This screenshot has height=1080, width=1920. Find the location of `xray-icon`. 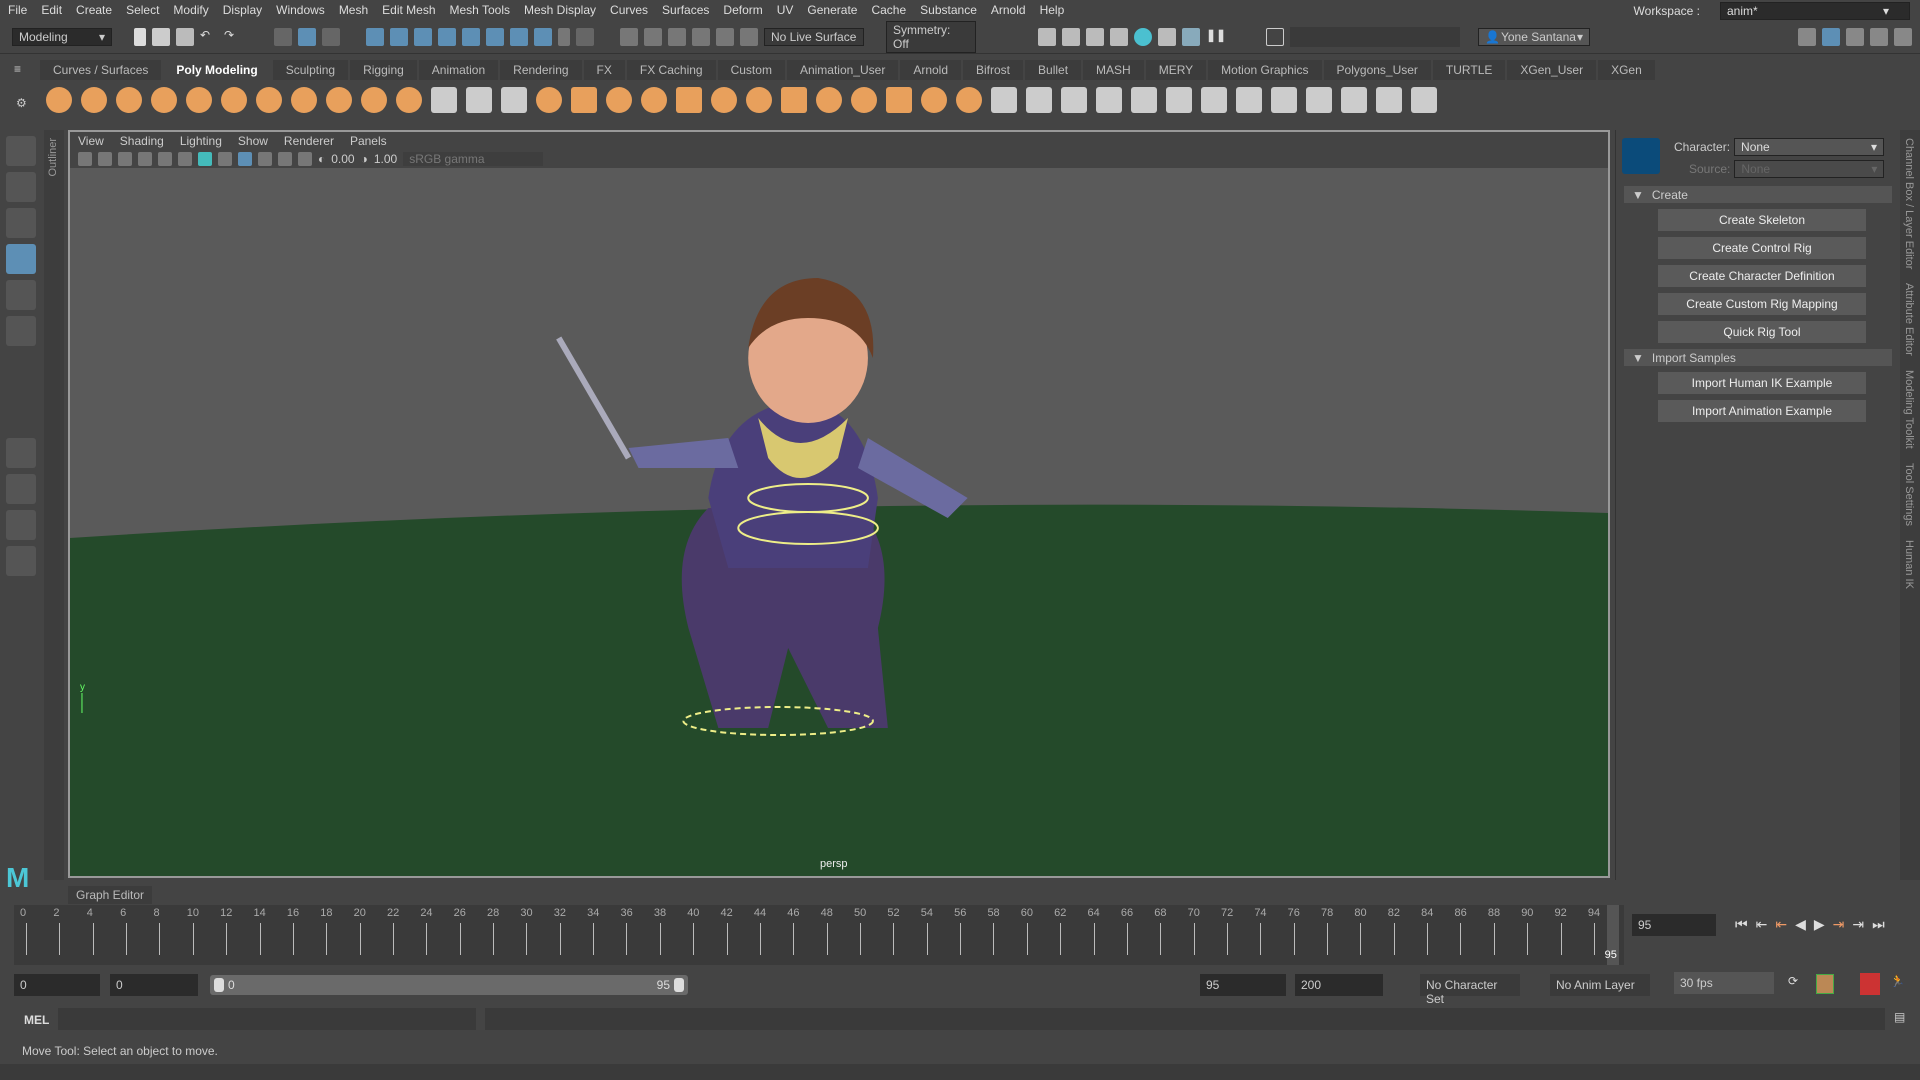

xray-icon is located at coordinates (245, 159).